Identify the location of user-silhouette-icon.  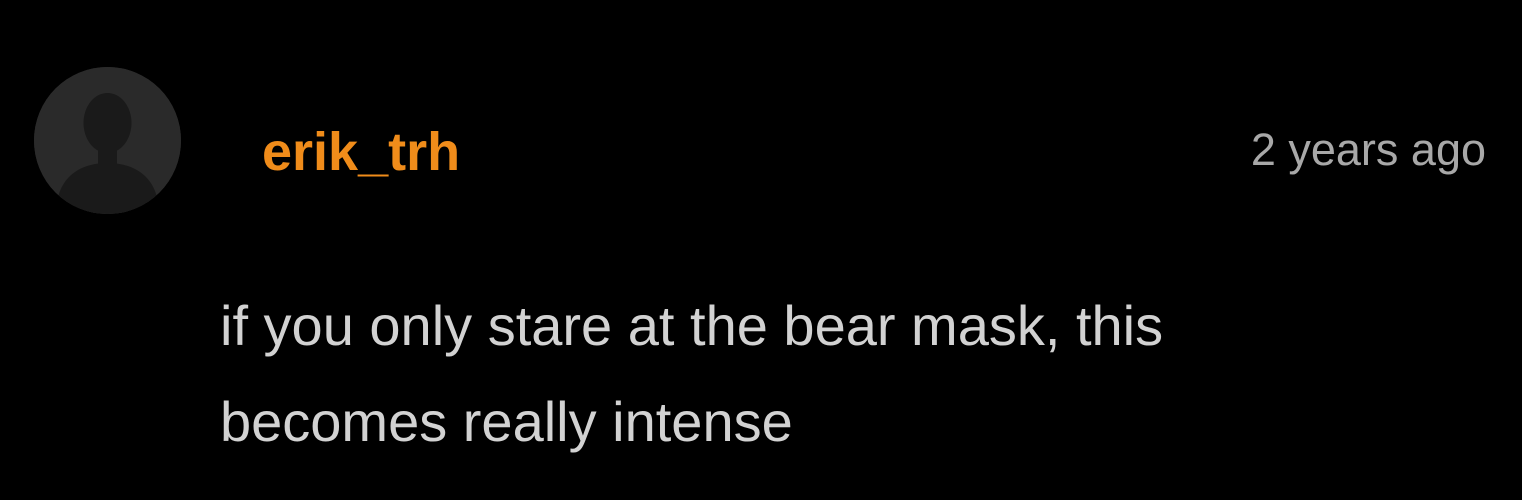
(107, 140).